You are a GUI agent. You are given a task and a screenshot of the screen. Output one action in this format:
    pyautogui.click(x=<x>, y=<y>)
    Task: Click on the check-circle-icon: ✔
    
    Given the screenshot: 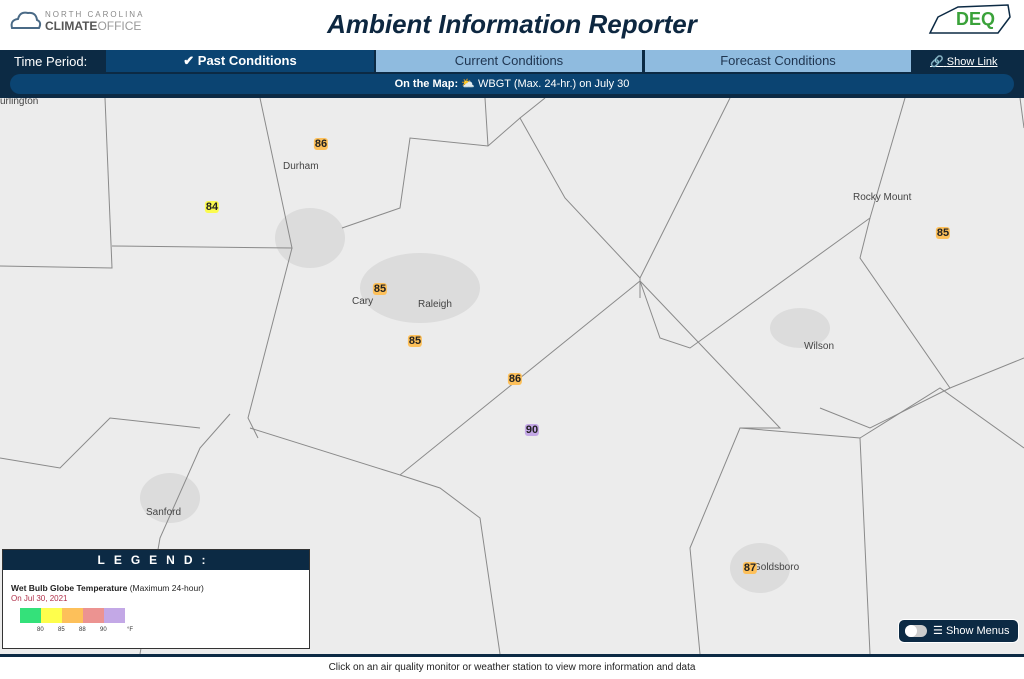 What is the action you would take?
    pyautogui.click(x=190, y=60)
    